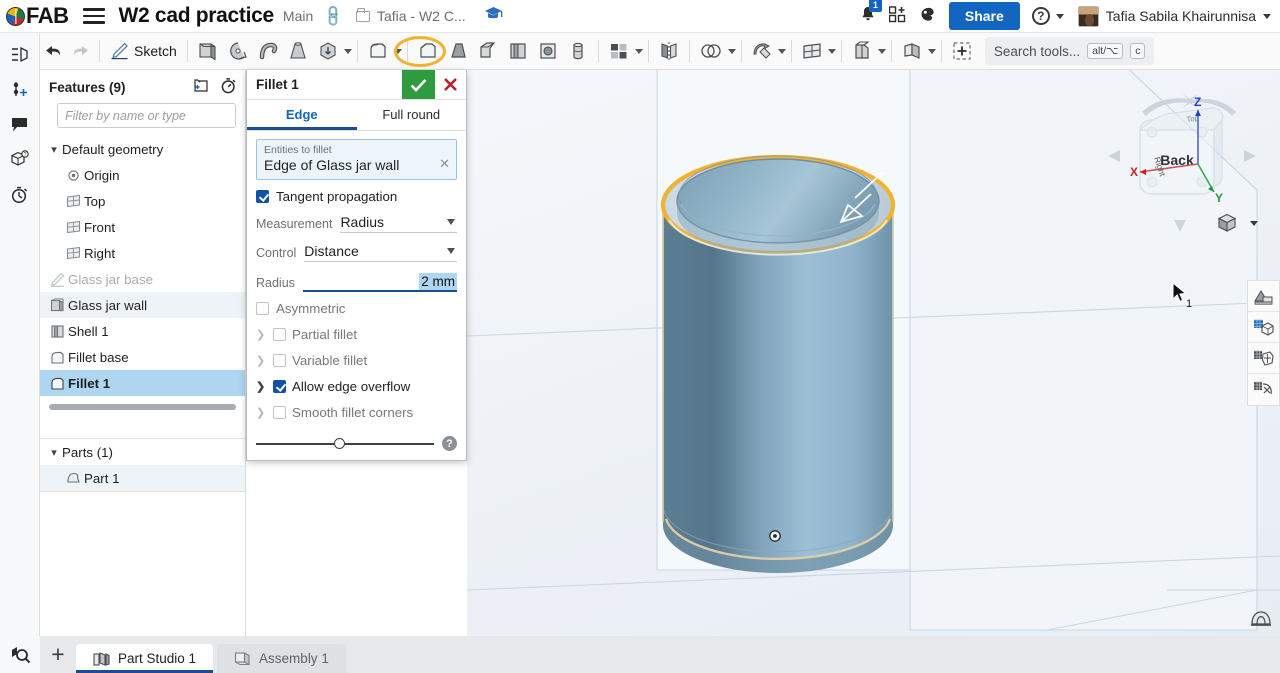 Image resolution: width=1280 pixels, height=673 pixels. Describe the element at coordinates (20, 194) in the screenshot. I see `history-icon` at that location.